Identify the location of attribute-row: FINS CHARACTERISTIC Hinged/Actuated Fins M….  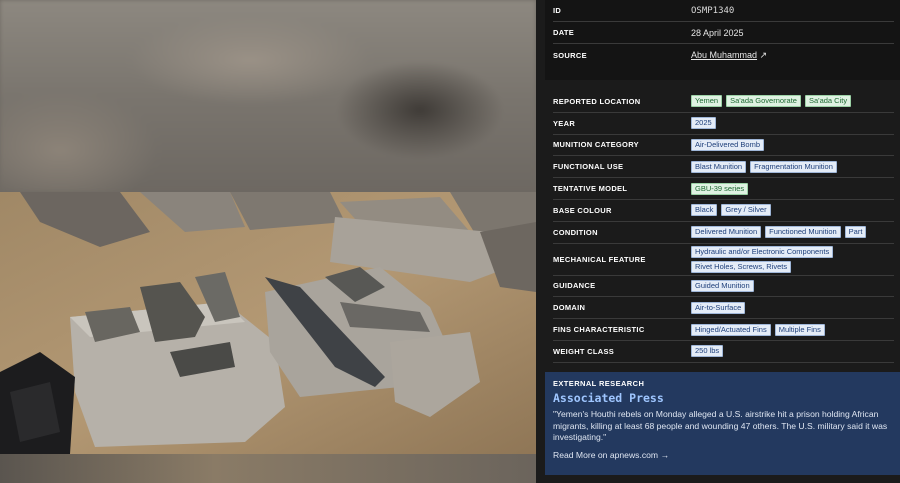
(723, 330).